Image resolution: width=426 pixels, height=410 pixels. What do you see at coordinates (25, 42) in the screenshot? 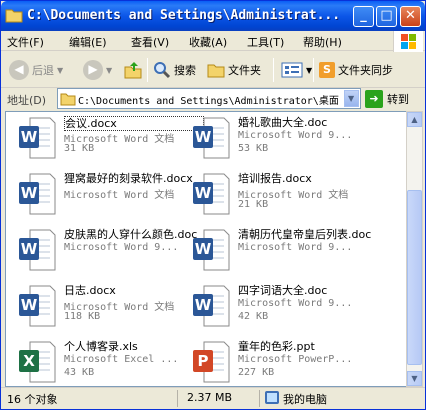
I see `menu-file: 文件(F)` at bounding box center [25, 42].